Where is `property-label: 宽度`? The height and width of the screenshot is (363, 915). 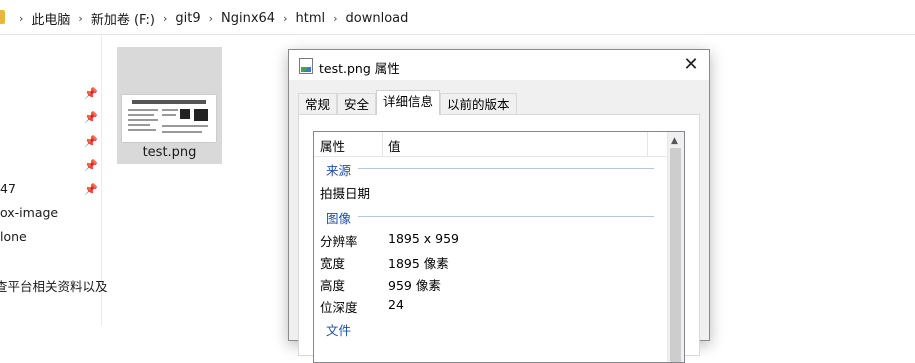 property-label: 宽度 is located at coordinates (333, 263).